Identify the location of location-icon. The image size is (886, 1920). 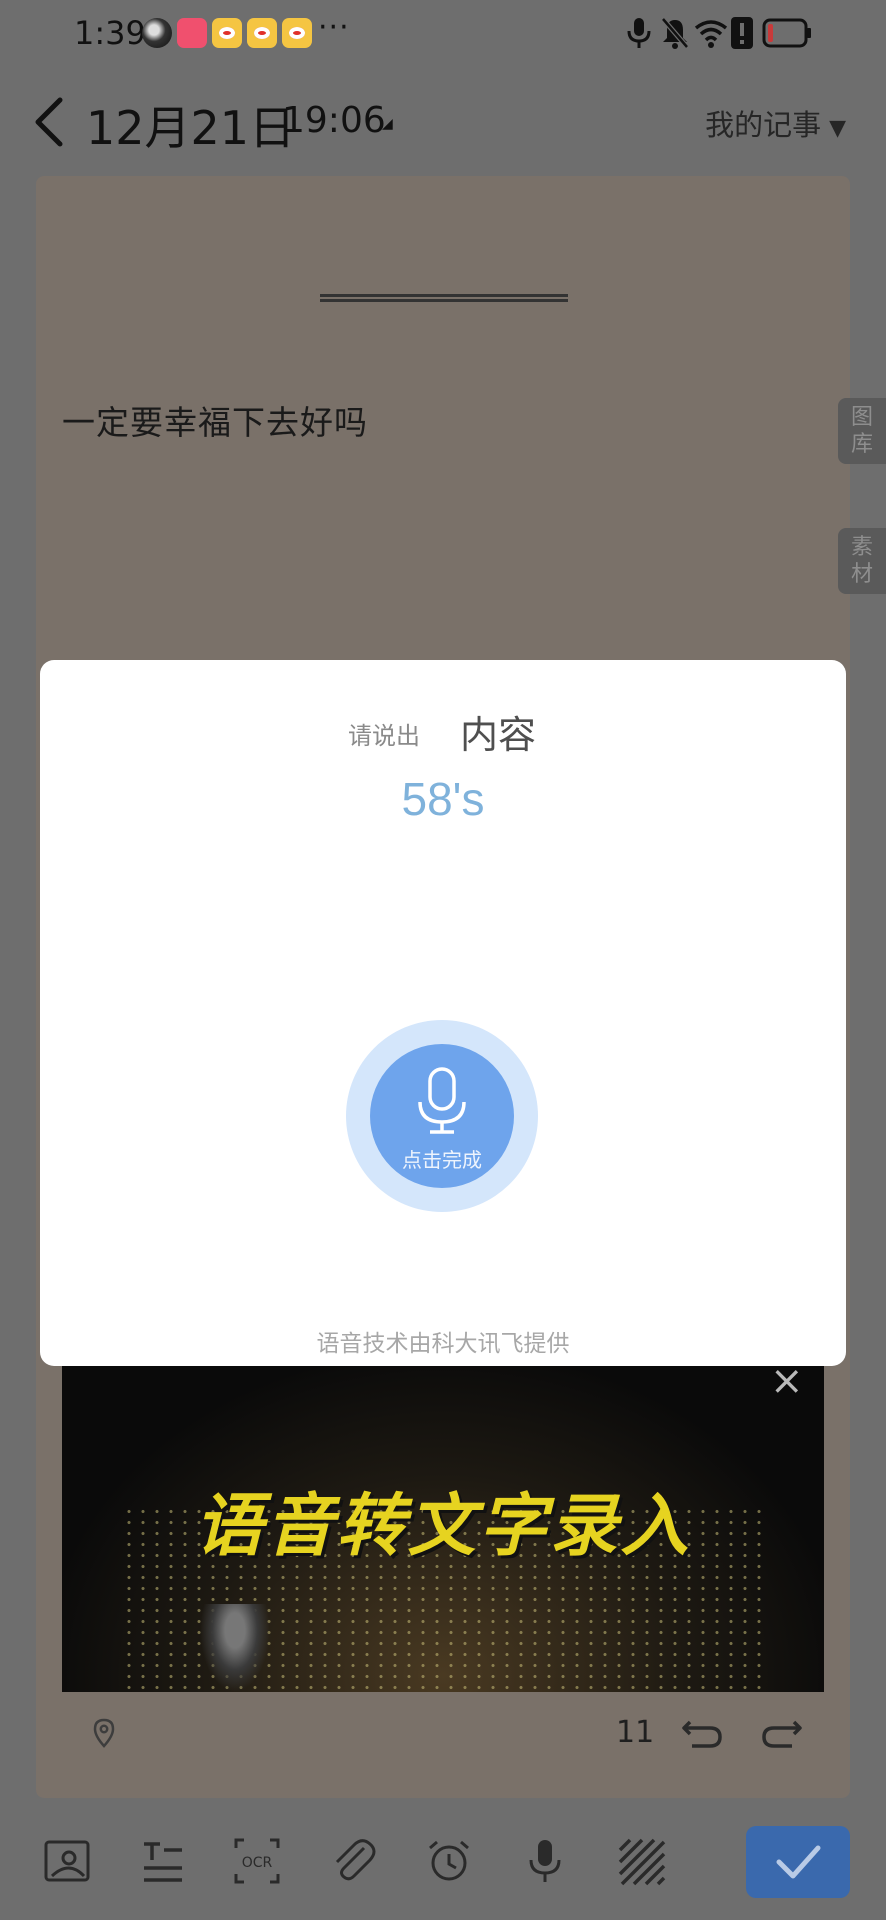
(104, 1733).